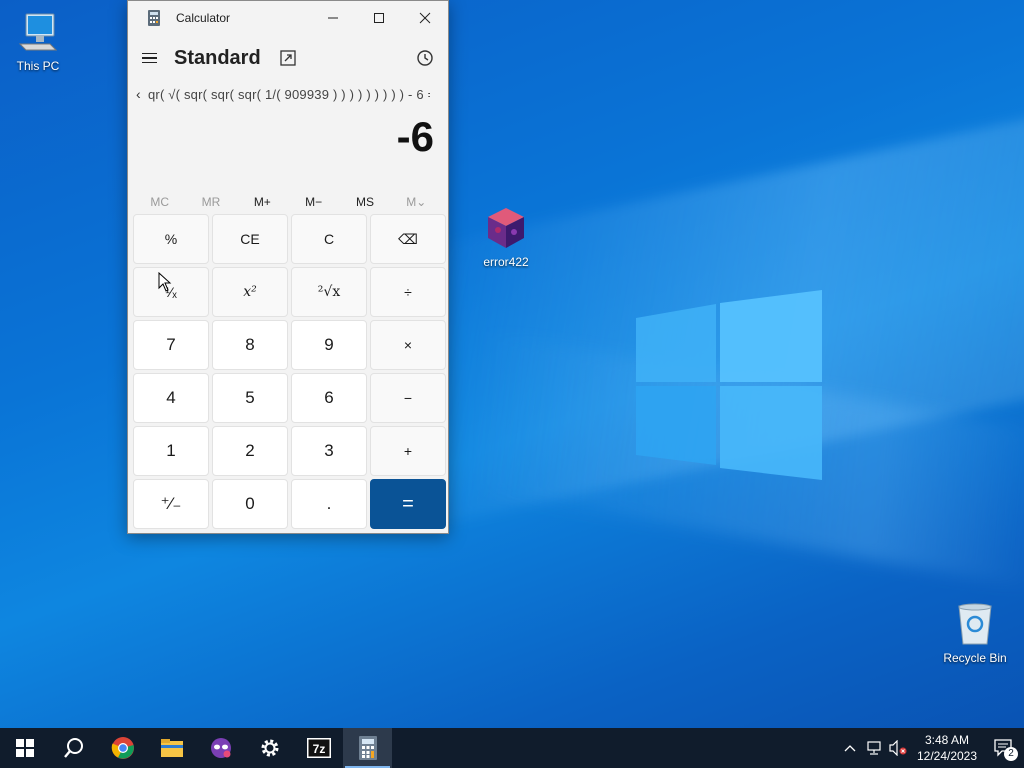 This screenshot has width=1024, height=768. I want to click on system-tray: 3:48 AM 12/24/2023 2, so click(931, 748).